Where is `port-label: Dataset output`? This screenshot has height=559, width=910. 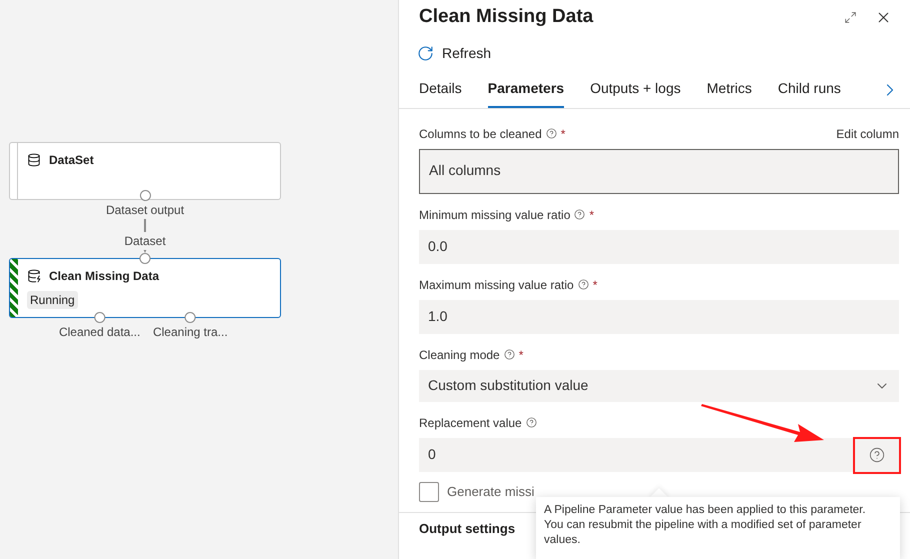 port-label: Dataset output is located at coordinates (145, 210).